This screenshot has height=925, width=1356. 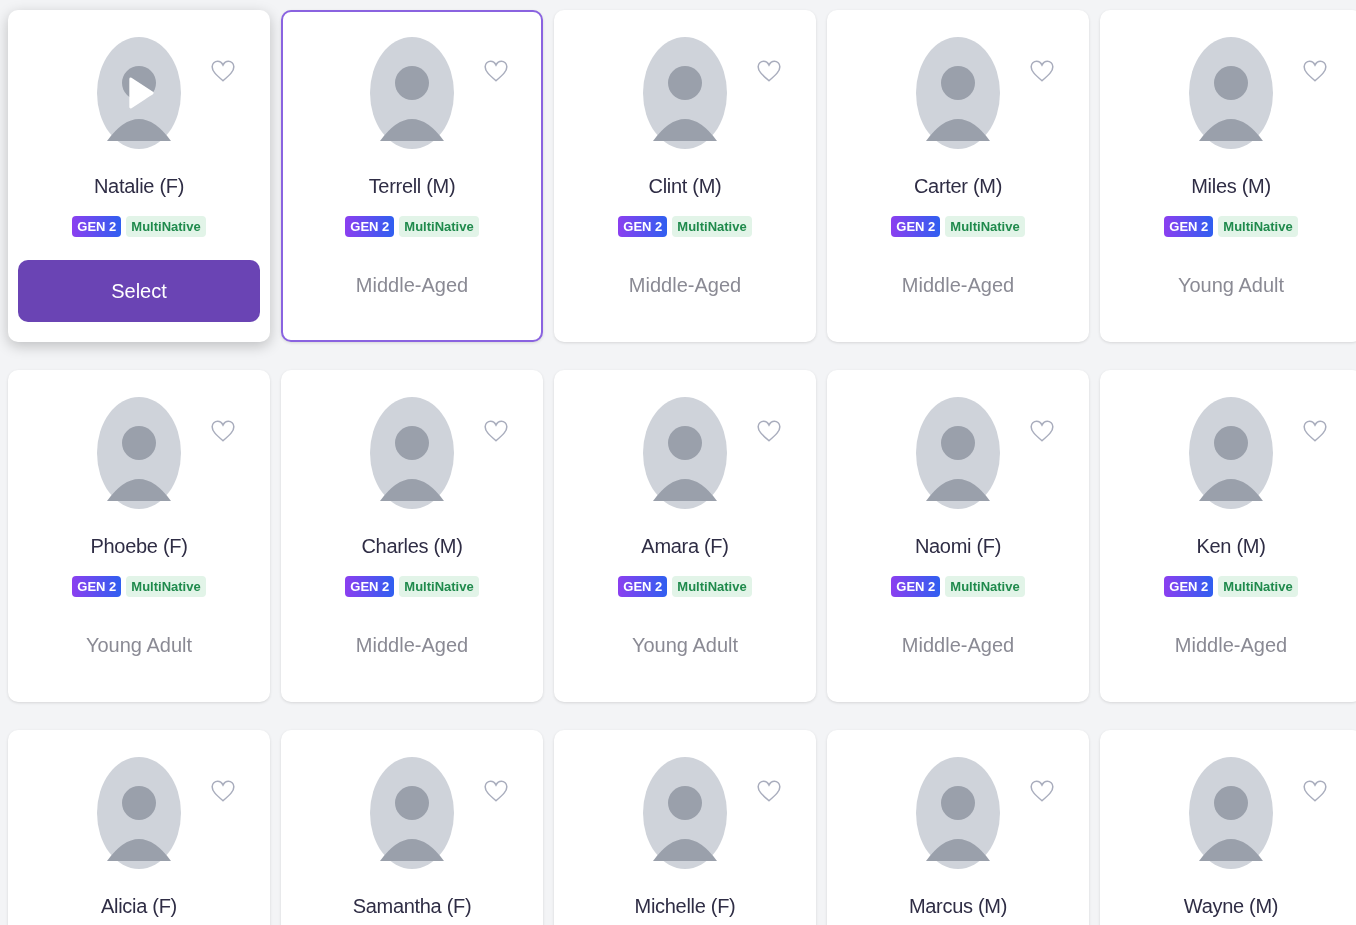 I want to click on voice-name: Wayne (M), so click(x=1231, y=906).